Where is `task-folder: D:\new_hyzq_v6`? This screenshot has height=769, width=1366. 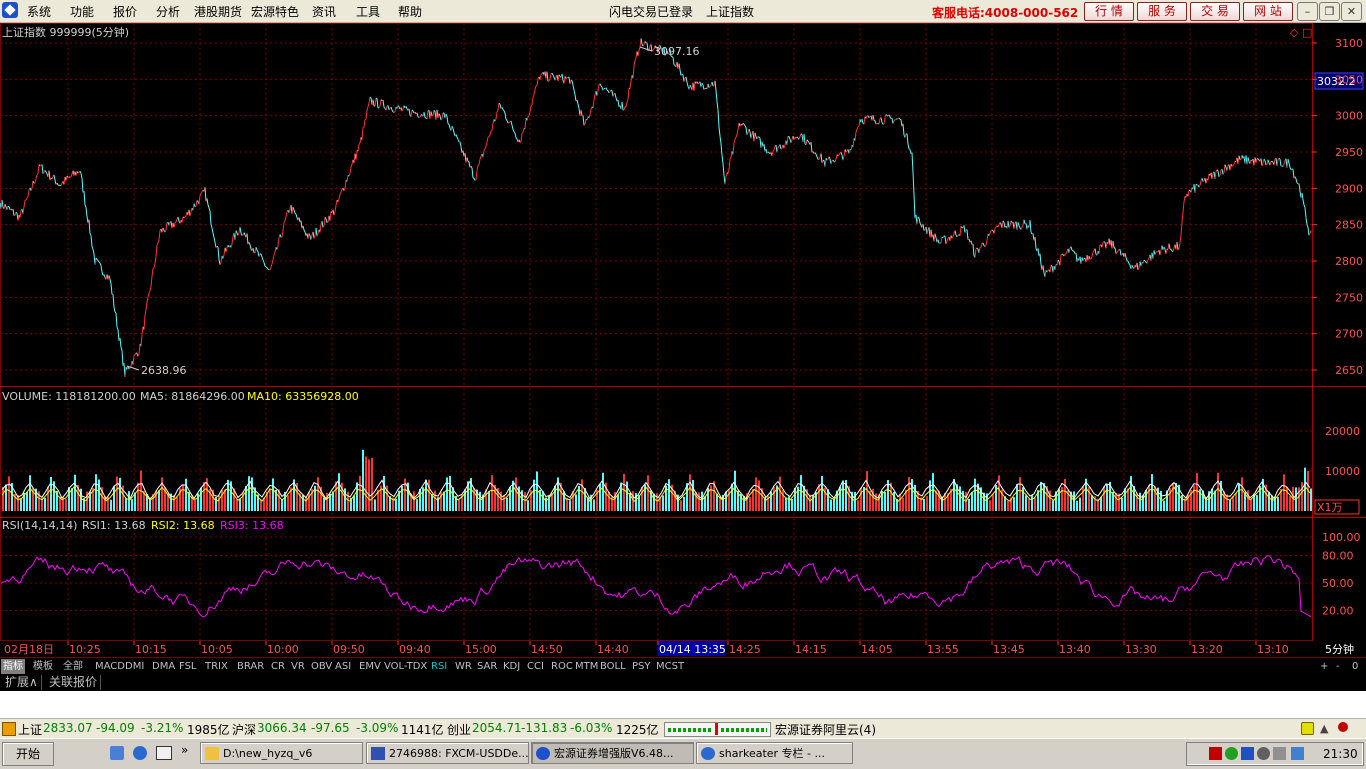
task-folder: D:\new_hyzq_v6 is located at coordinates (281, 753).